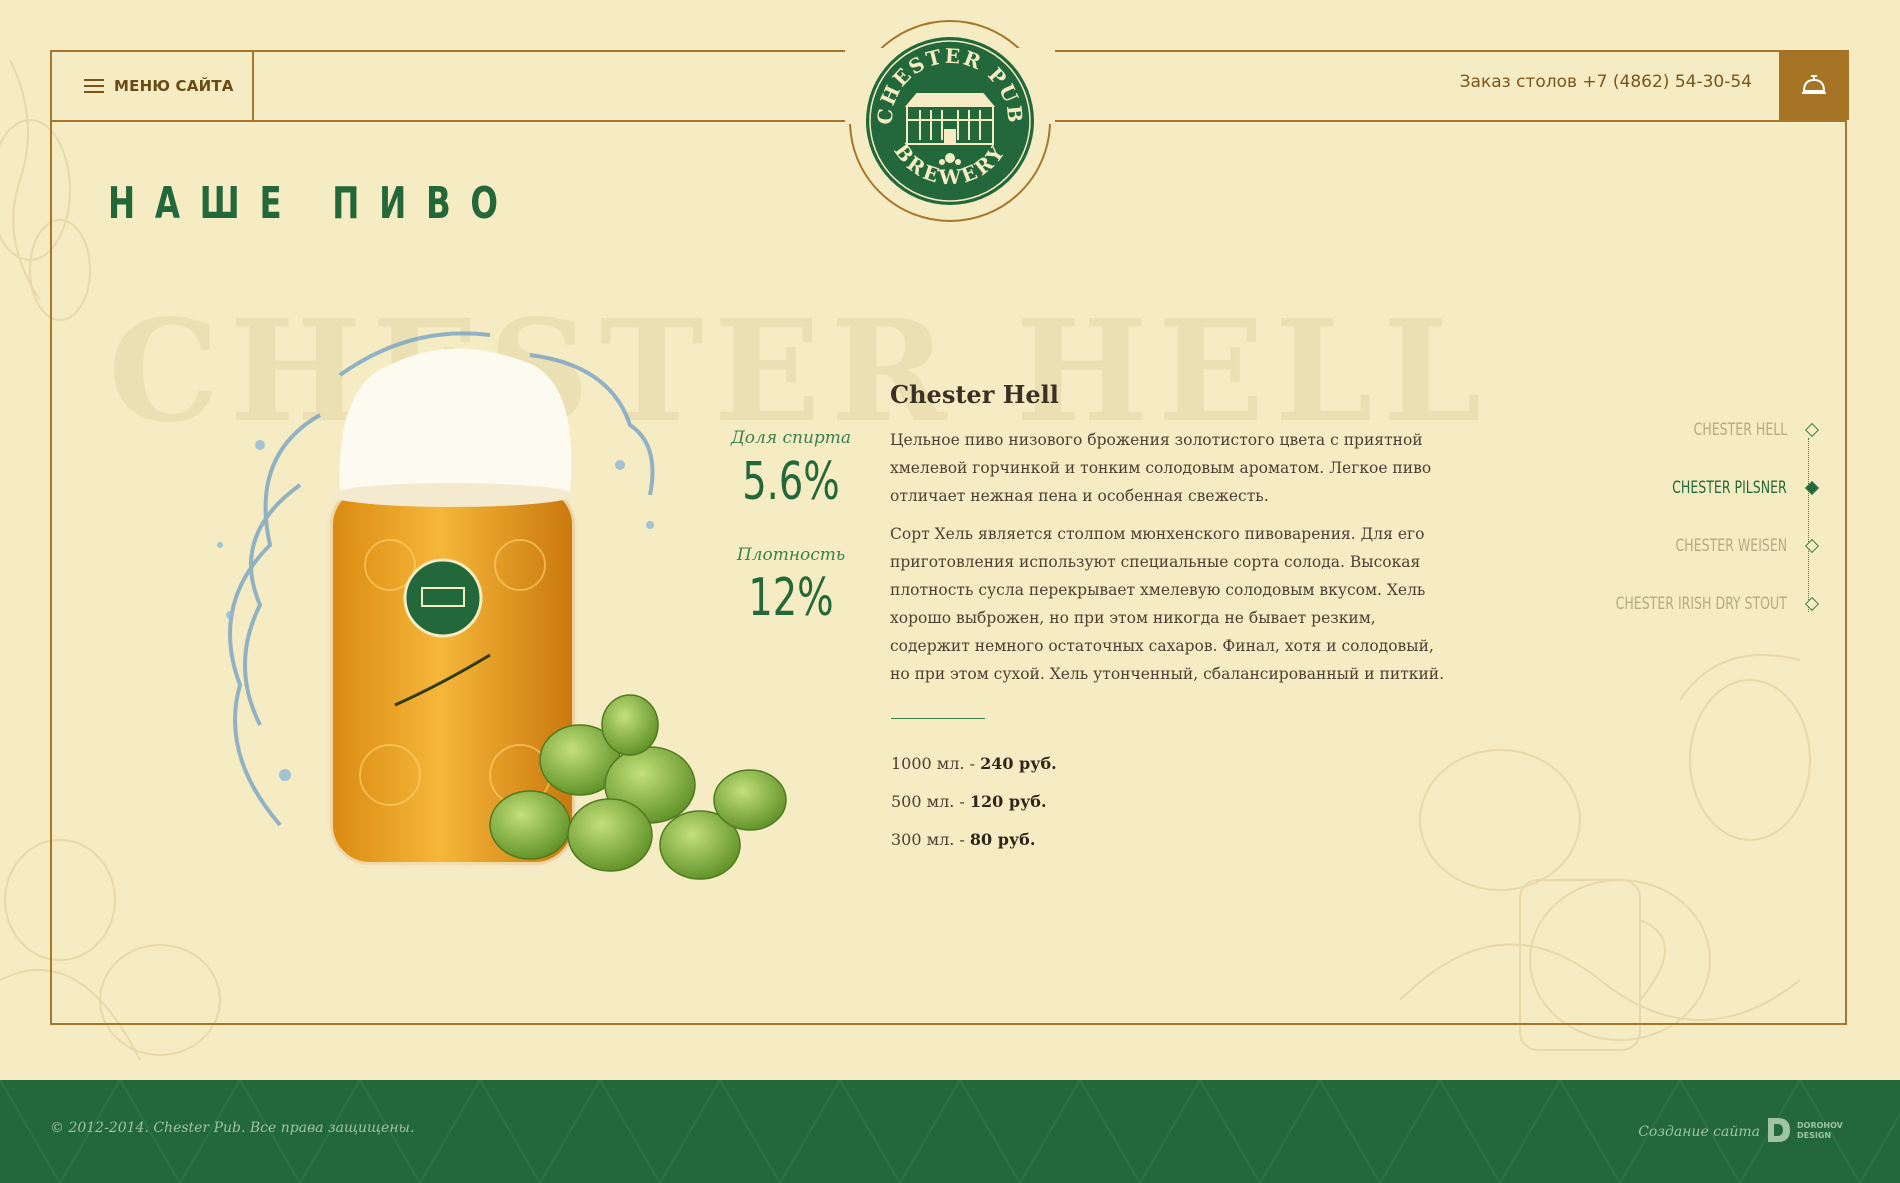 The height and width of the screenshot is (1183, 1900). I want to click on reservation-phone: Заказ столов +7 (4862) 54-30-54, so click(1606, 82).